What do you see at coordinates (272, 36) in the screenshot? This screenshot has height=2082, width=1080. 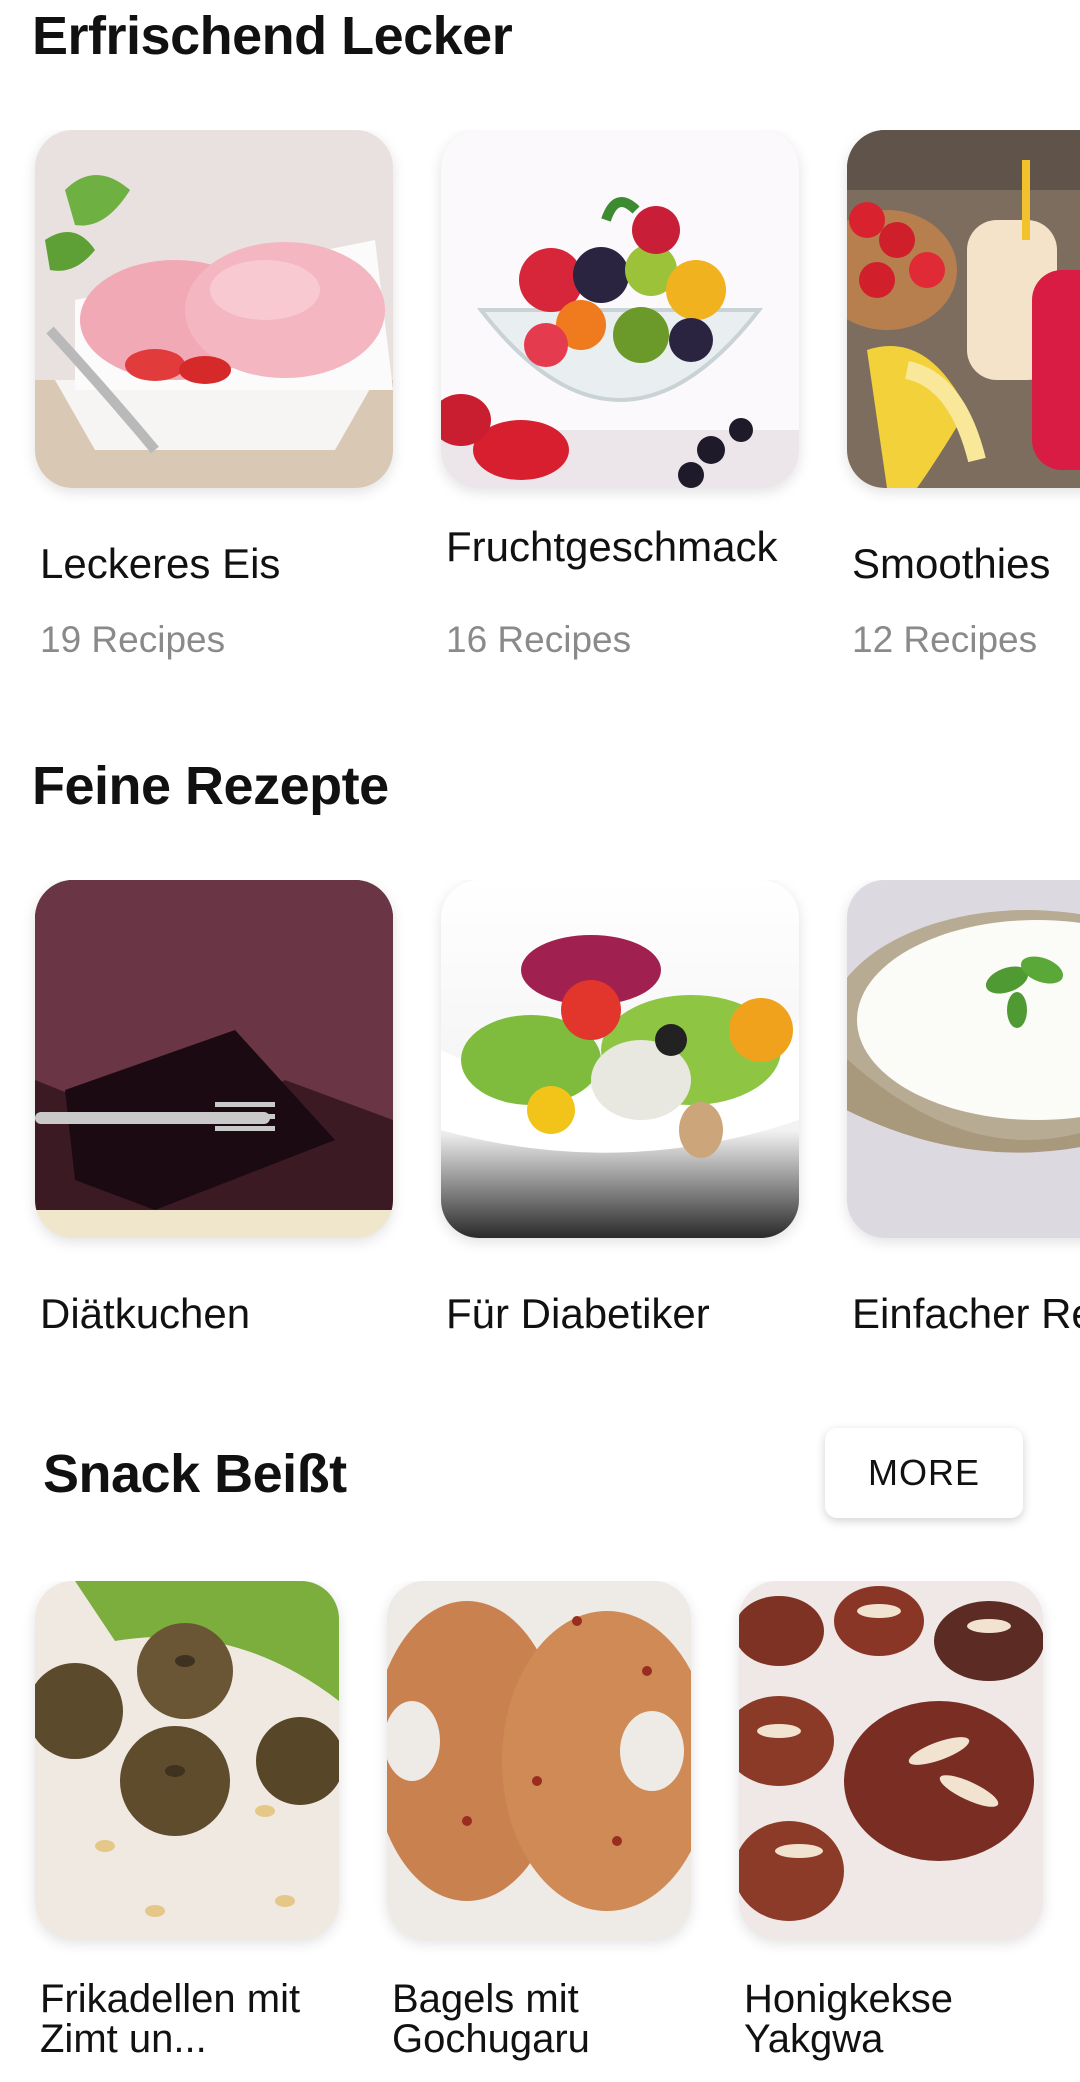 I see `section-title-erfrischend-lecker: Erfrischend Lecker` at bounding box center [272, 36].